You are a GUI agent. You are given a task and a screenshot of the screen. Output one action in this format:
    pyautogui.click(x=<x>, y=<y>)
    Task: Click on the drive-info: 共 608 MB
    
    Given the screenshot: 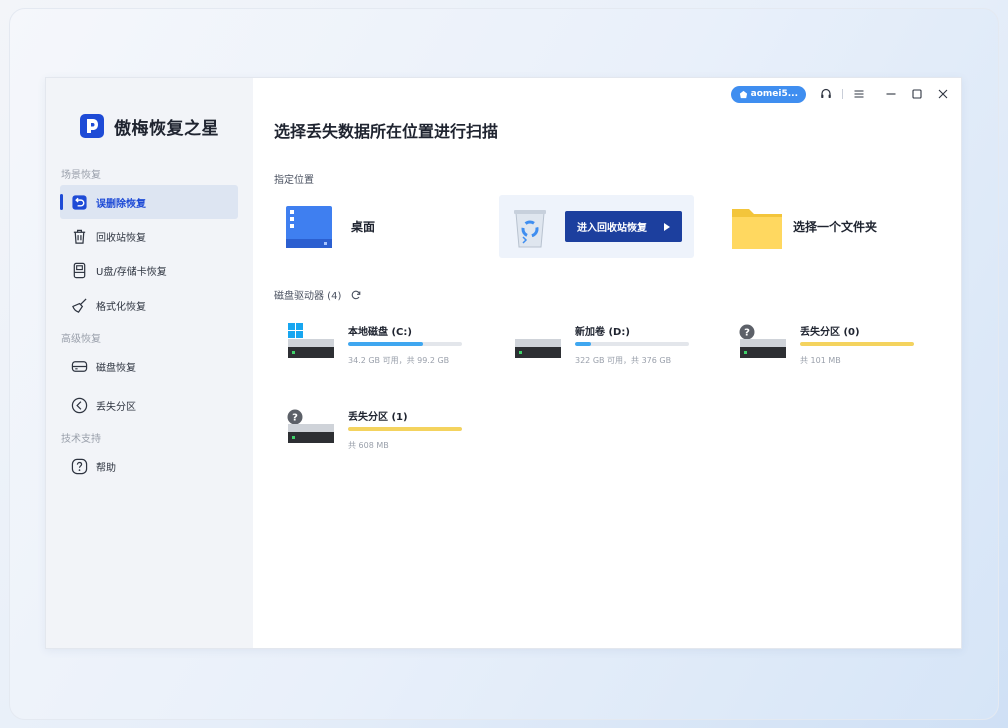 What is the action you would take?
    pyautogui.click(x=368, y=445)
    